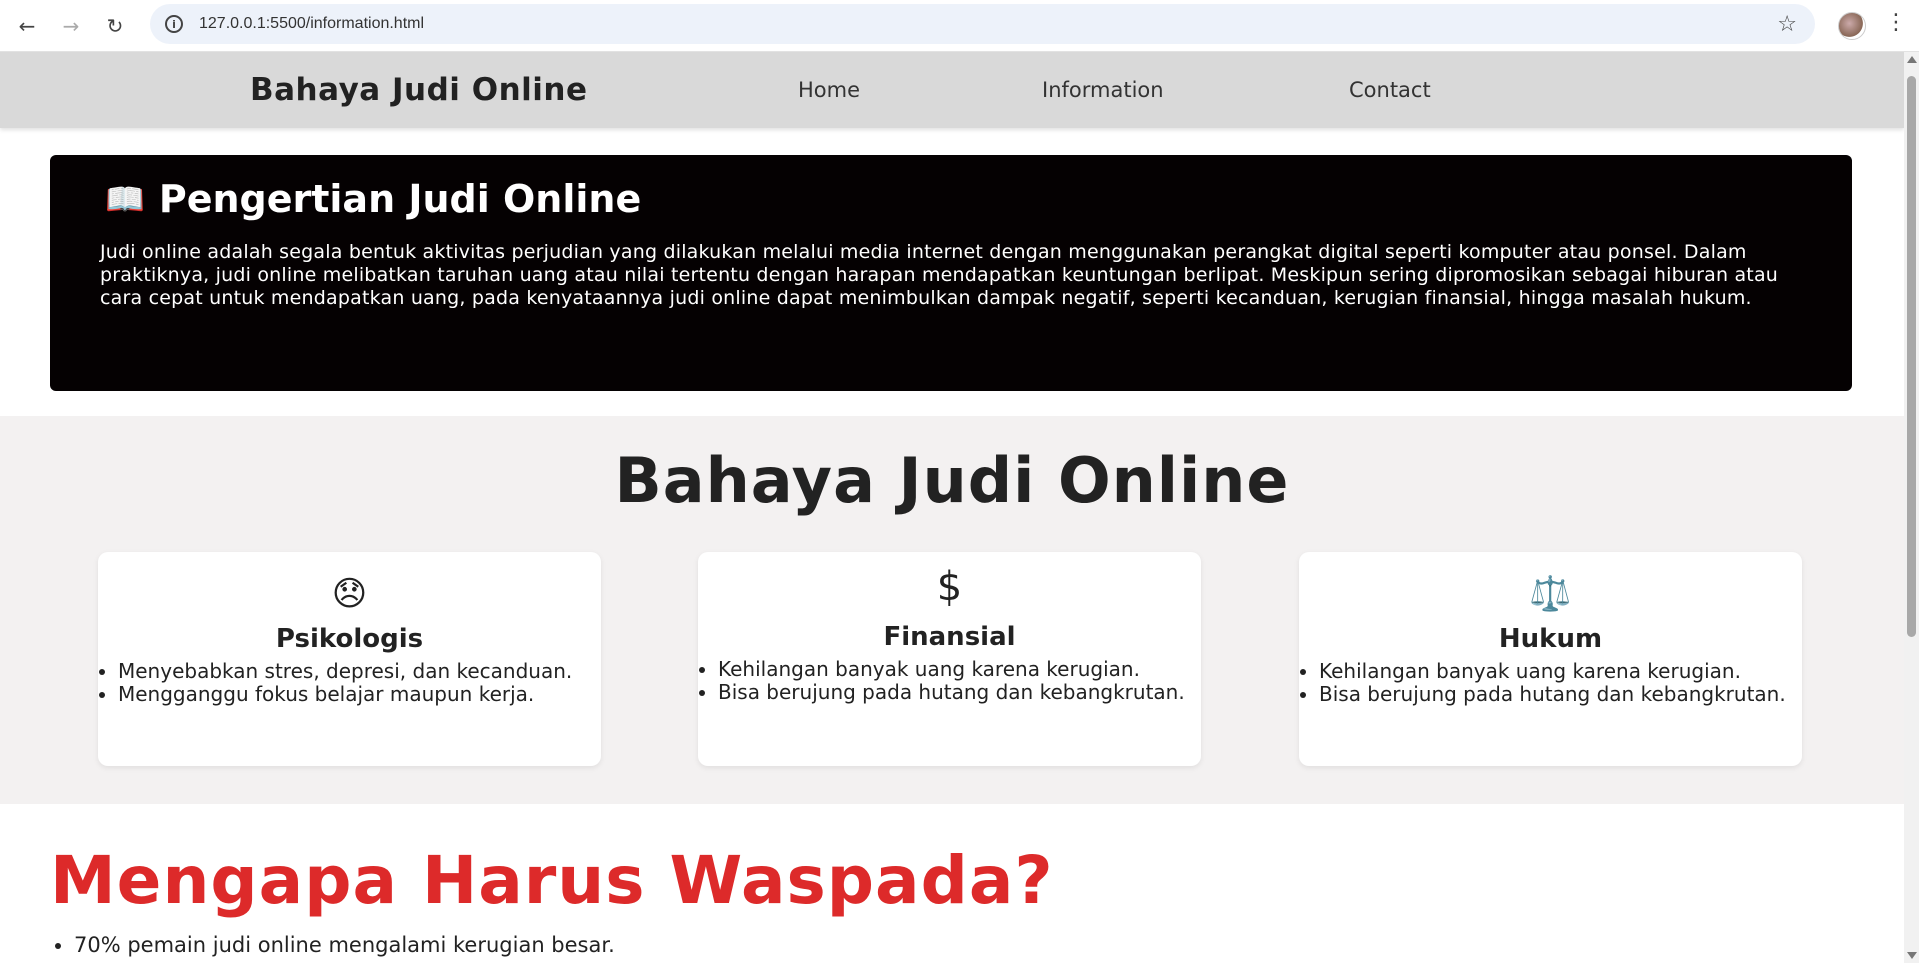 This screenshot has height=963, width=1919. What do you see at coordinates (1103, 90) in the screenshot?
I see `nav-link-information: Information` at bounding box center [1103, 90].